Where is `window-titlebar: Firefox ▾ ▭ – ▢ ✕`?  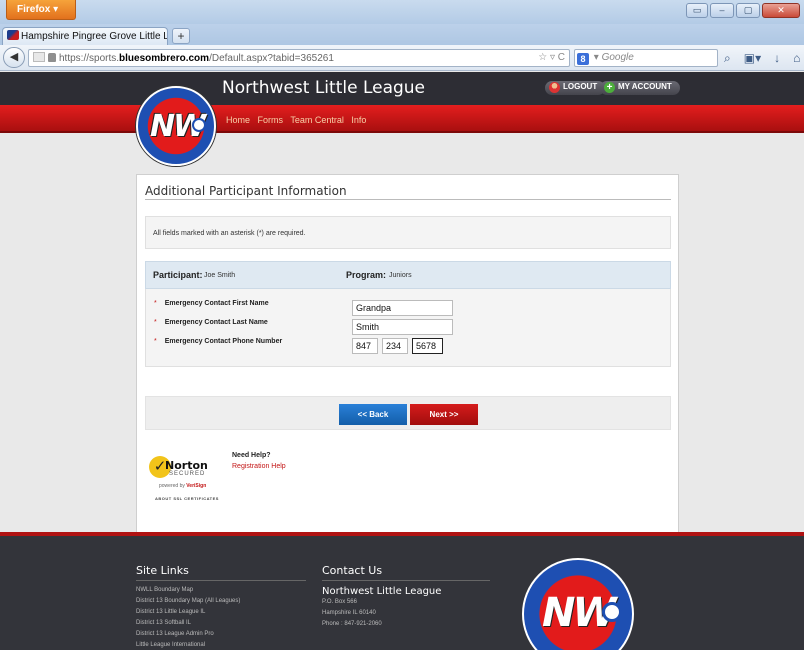 window-titlebar: Firefox ▾ ▭ – ▢ ✕ is located at coordinates (402, 12).